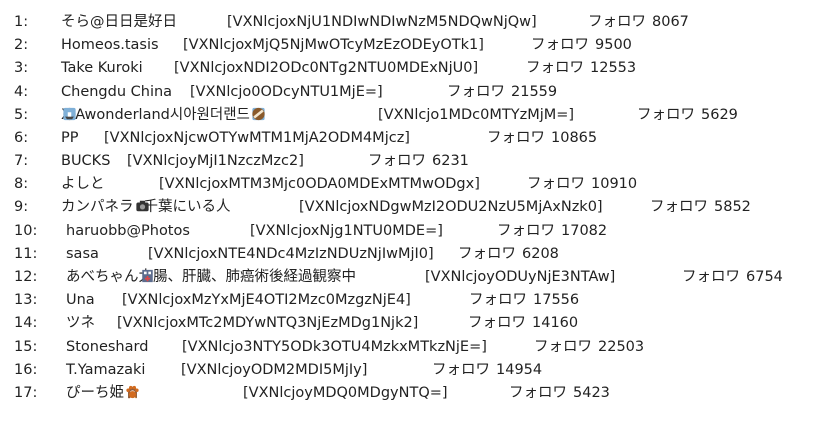 The height and width of the screenshot is (429, 830). What do you see at coordinates (26, 323) in the screenshot?
I see `row-number: 14:` at bounding box center [26, 323].